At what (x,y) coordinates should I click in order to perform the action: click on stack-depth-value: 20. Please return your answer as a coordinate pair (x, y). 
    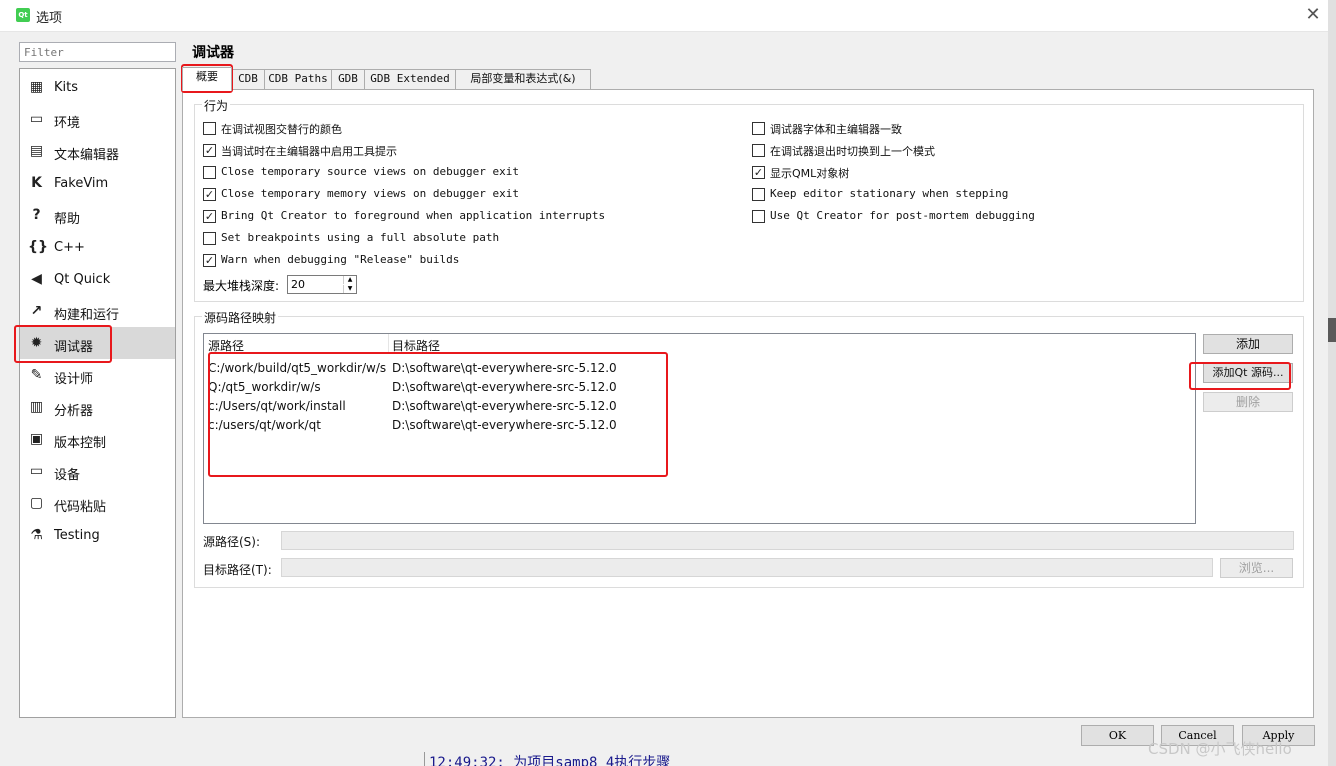
    Looking at the image, I should click on (298, 284).